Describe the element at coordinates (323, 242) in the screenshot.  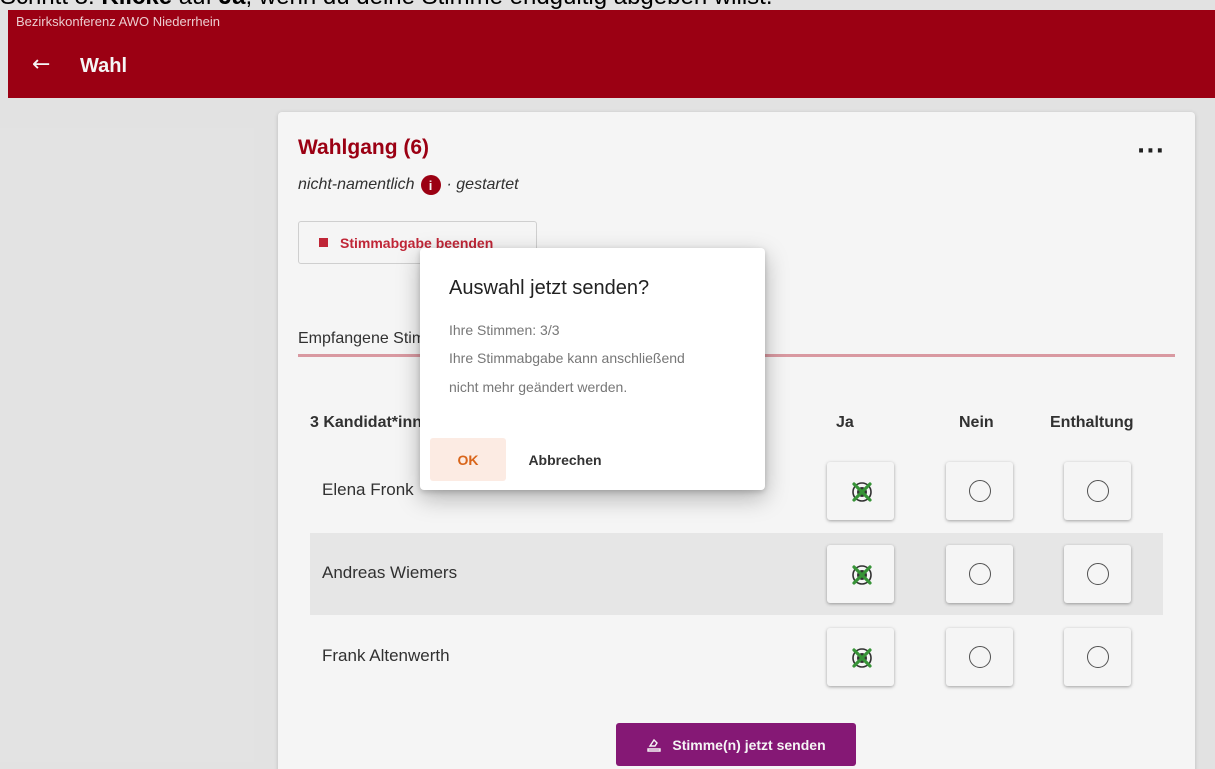
I see `stop-square-icon` at that location.